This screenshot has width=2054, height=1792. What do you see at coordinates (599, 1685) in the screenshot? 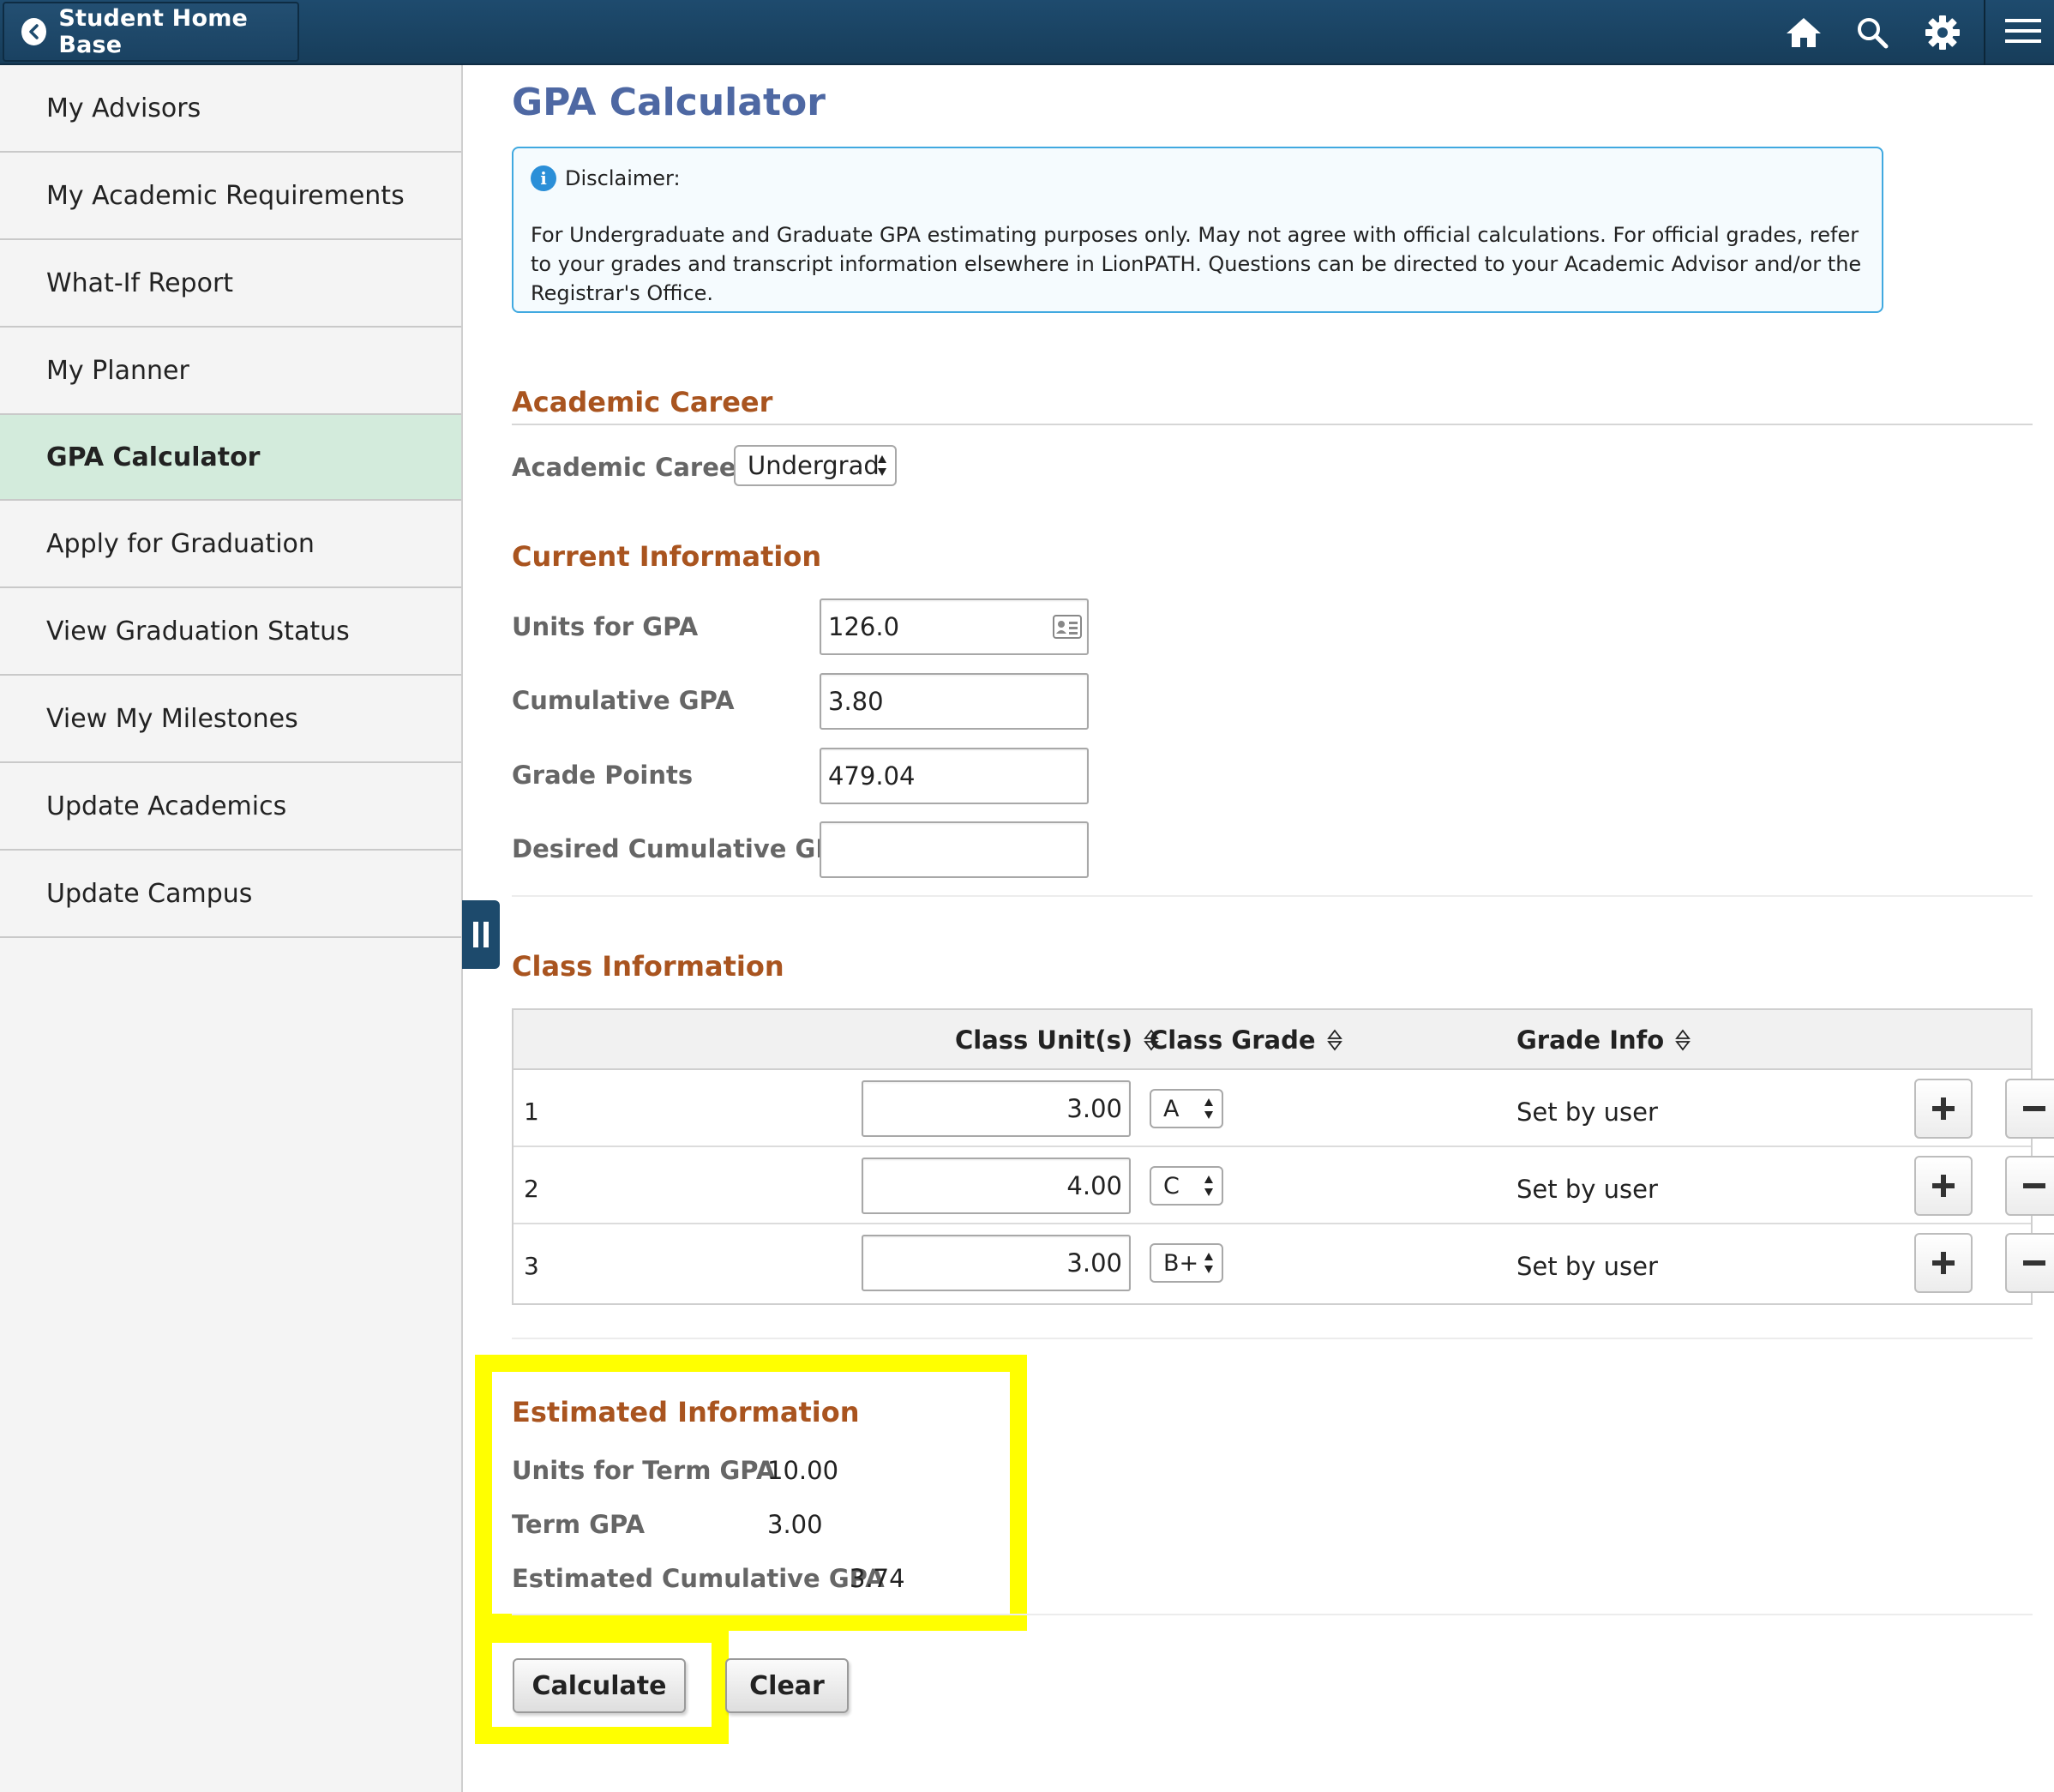
I see `calculate-button: Calculate` at bounding box center [599, 1685].